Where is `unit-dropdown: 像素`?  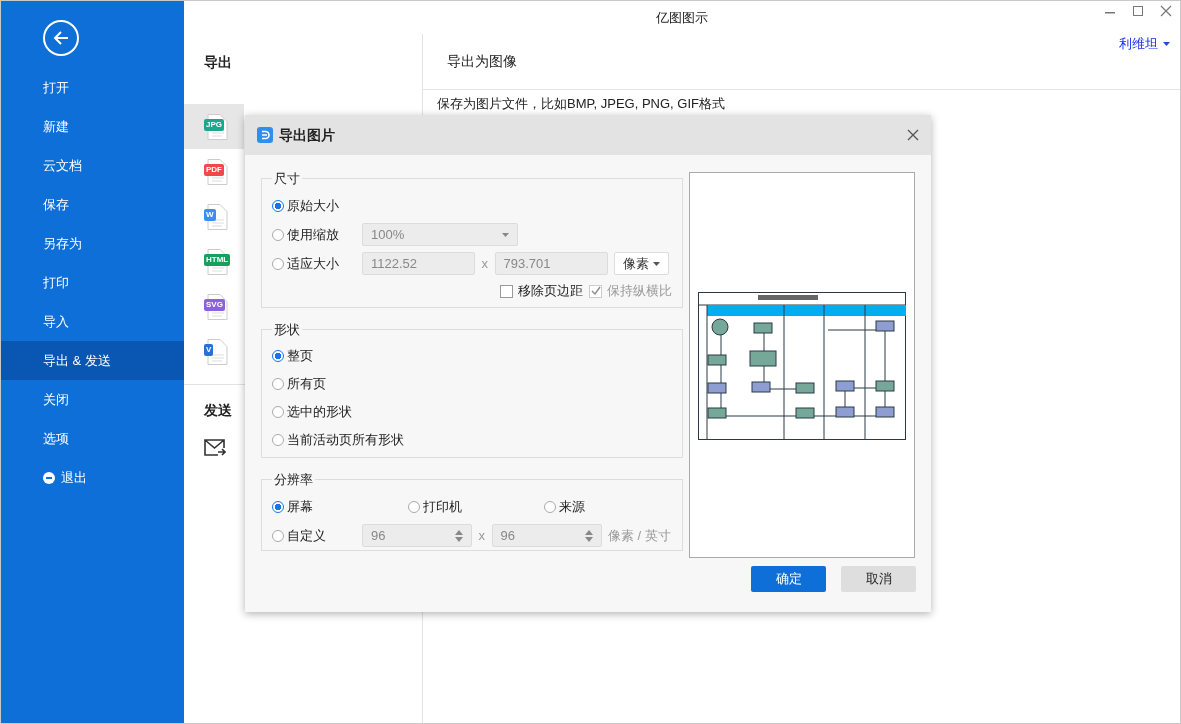 unit-dropdown: 像素 is located at coordinates (641, 263).